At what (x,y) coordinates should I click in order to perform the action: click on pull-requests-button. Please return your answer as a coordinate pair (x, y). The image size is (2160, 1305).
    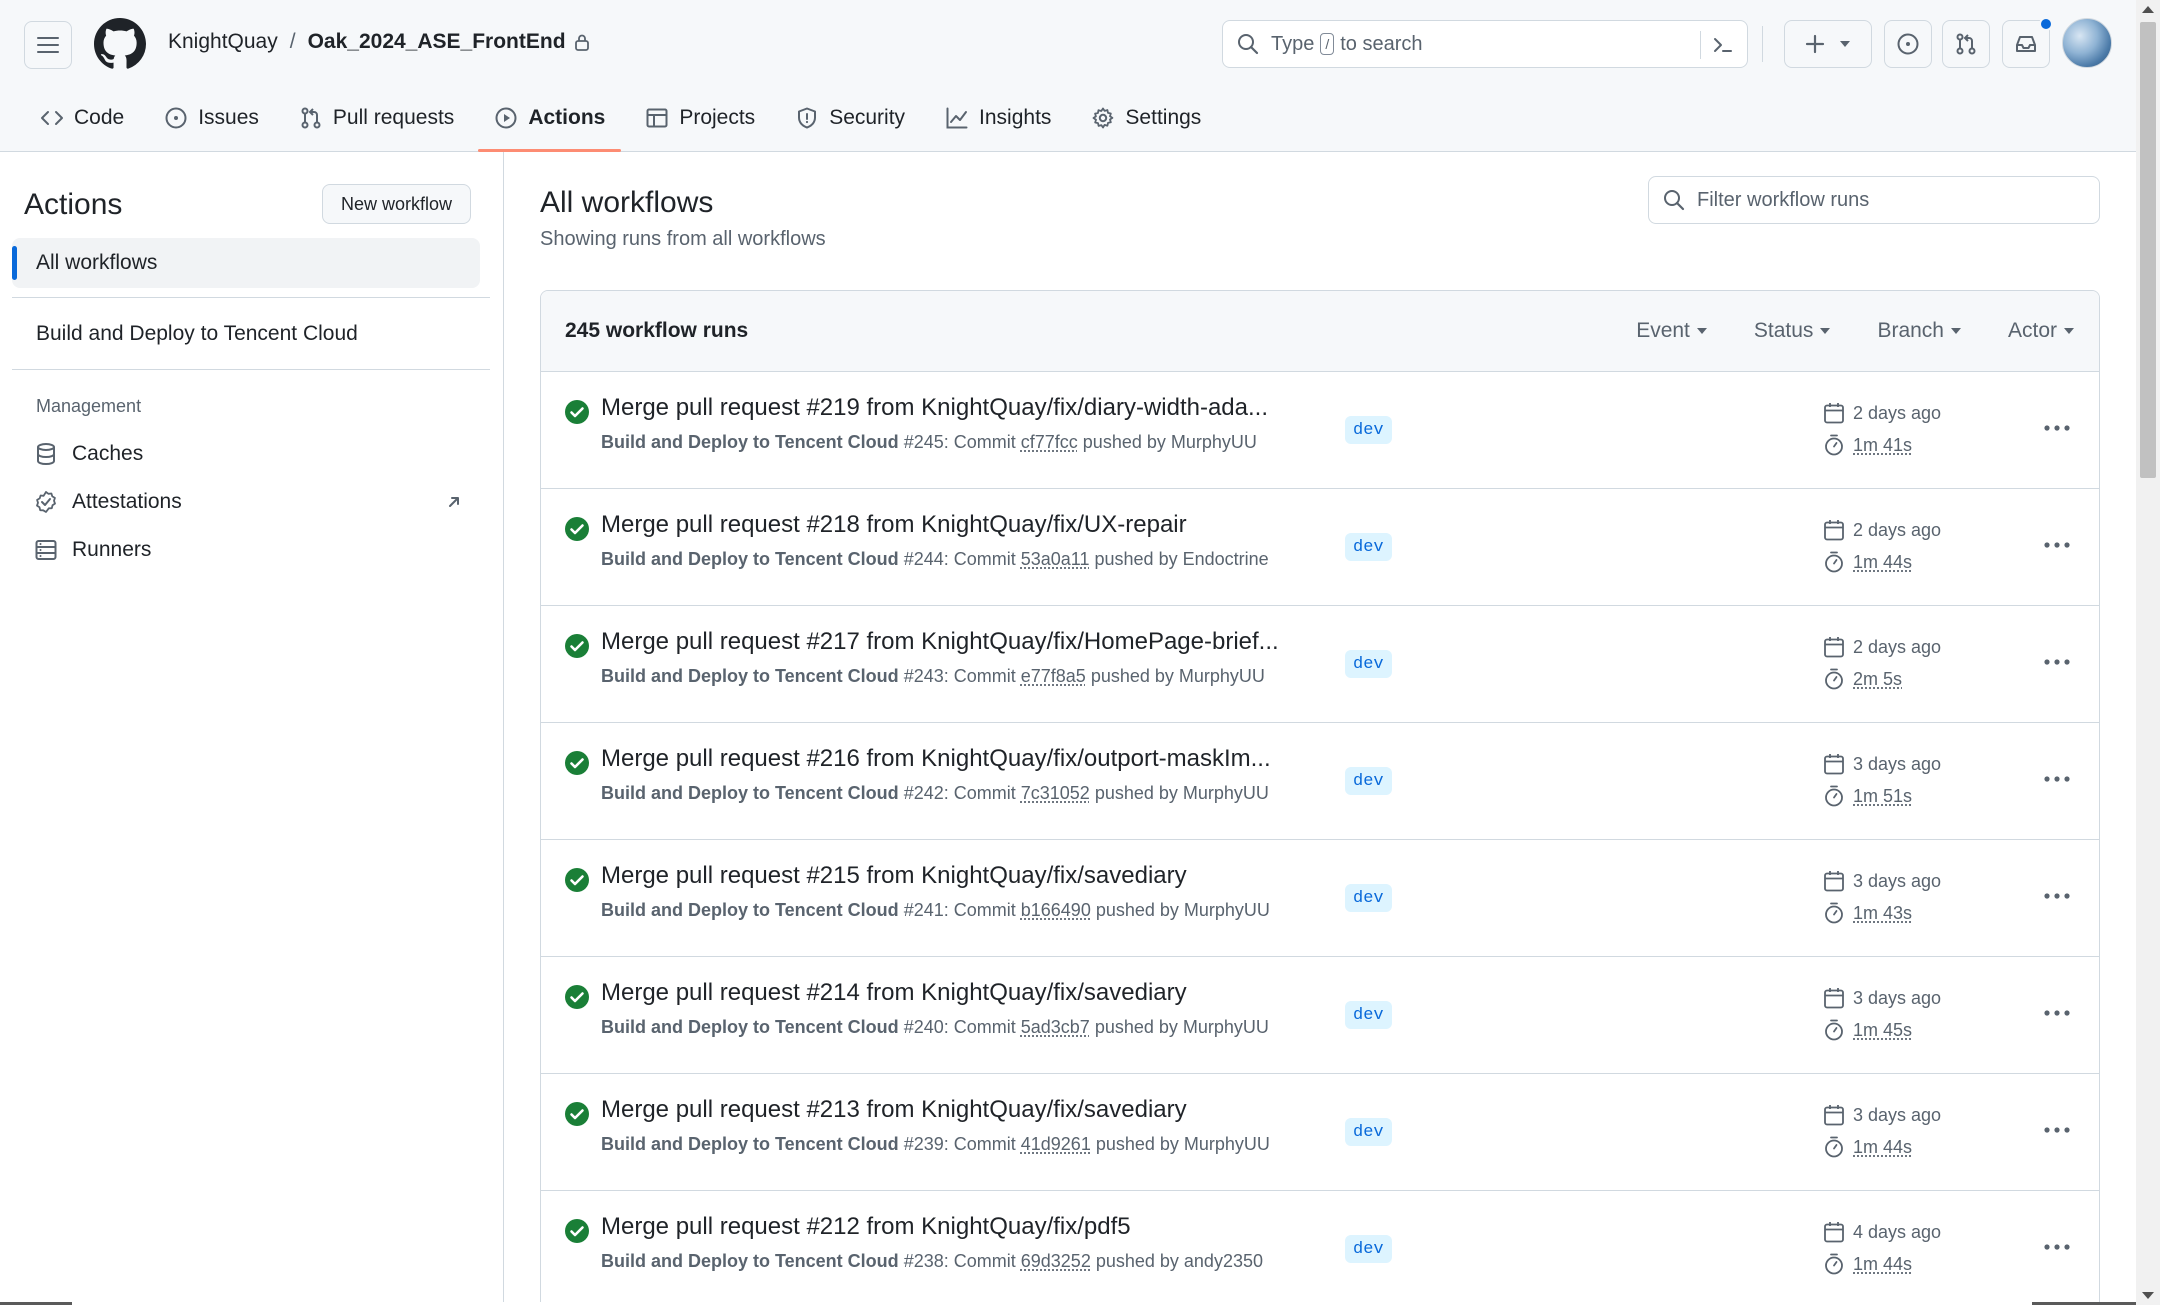
    Looking at the image, I should click on (1966, 44).